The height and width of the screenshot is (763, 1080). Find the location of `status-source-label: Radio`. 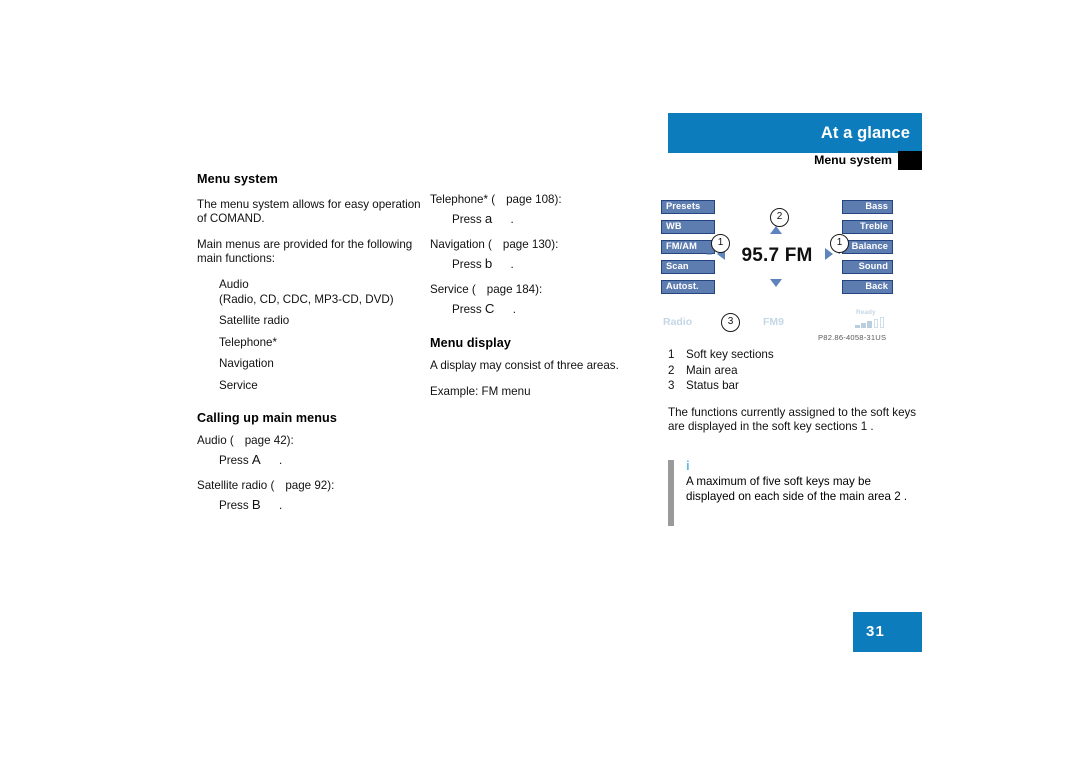

status-source-label: Radio is located at coordinates (678, 322).